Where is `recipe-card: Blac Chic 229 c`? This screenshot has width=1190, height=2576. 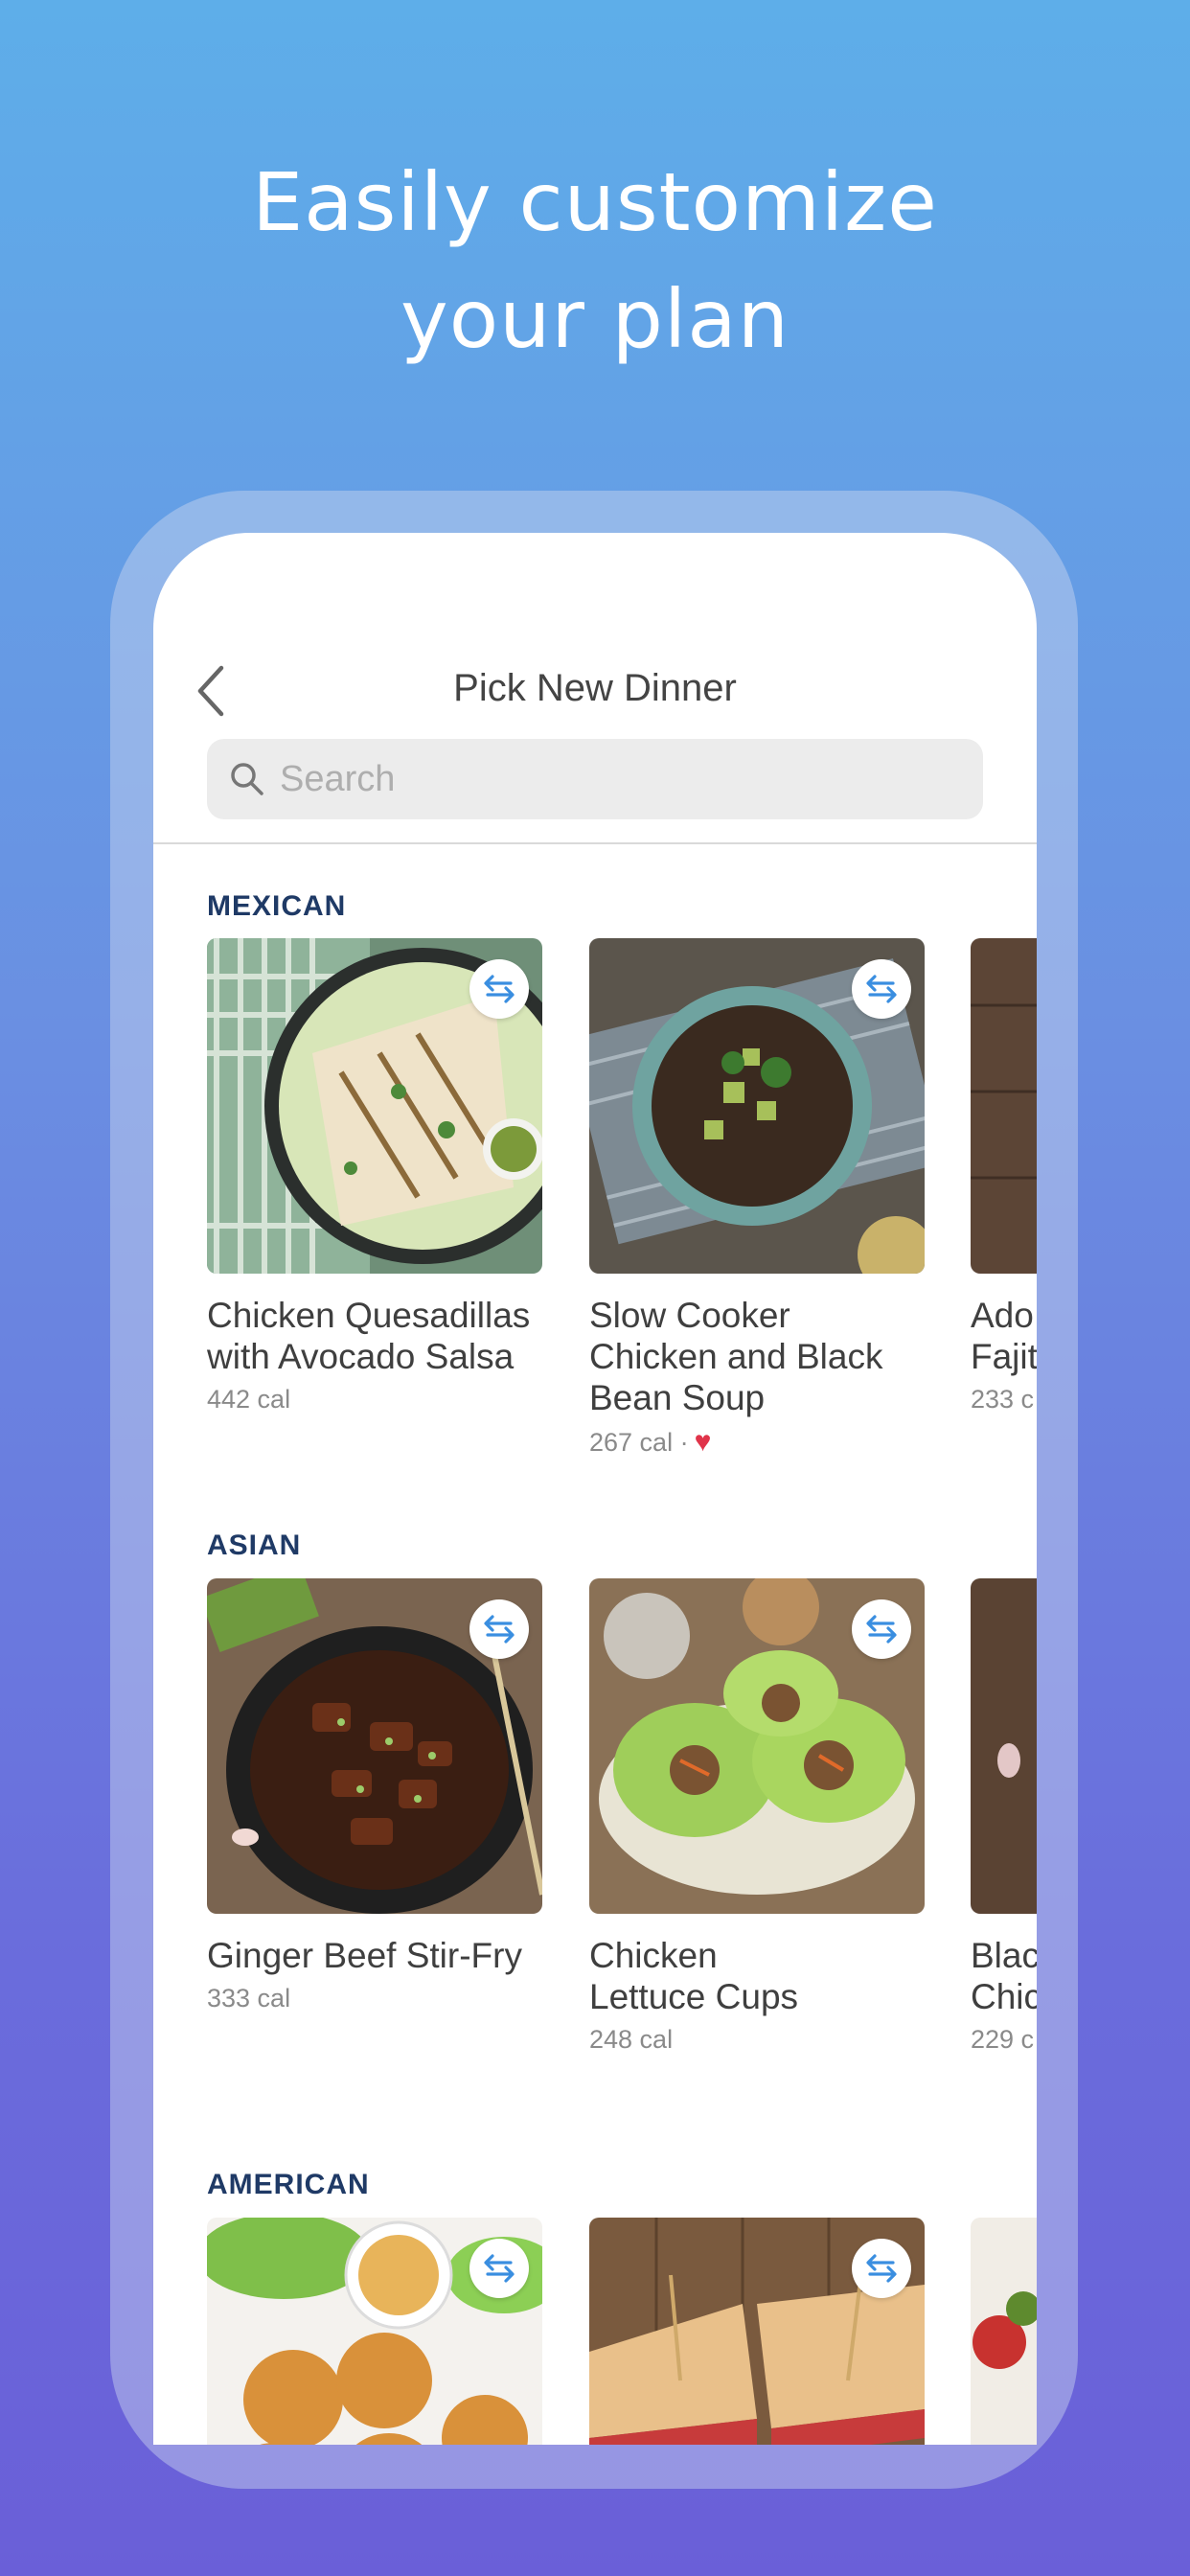 recipe-card: Blac Chic 229 c is located at coordinates (1004, 1816).